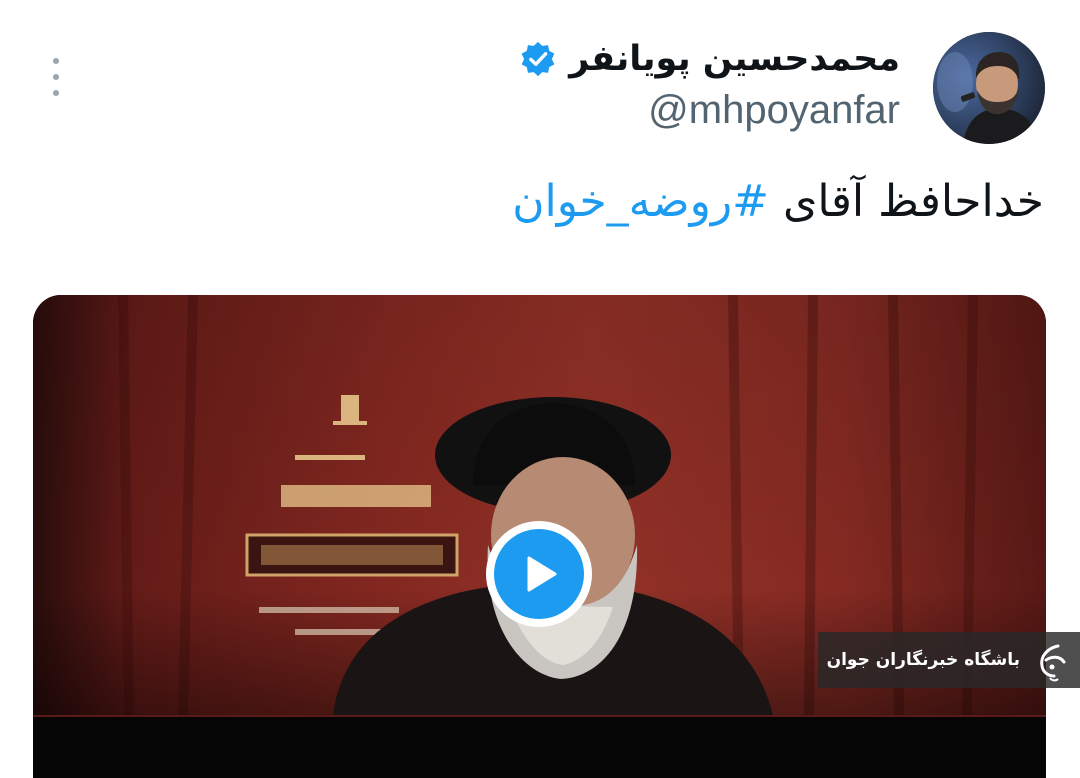  What do you see at coordinates (734, 59) in the screenshot?
I see `author-display-name: محمدحسین پویانفر` at bounding box center [734, 59].